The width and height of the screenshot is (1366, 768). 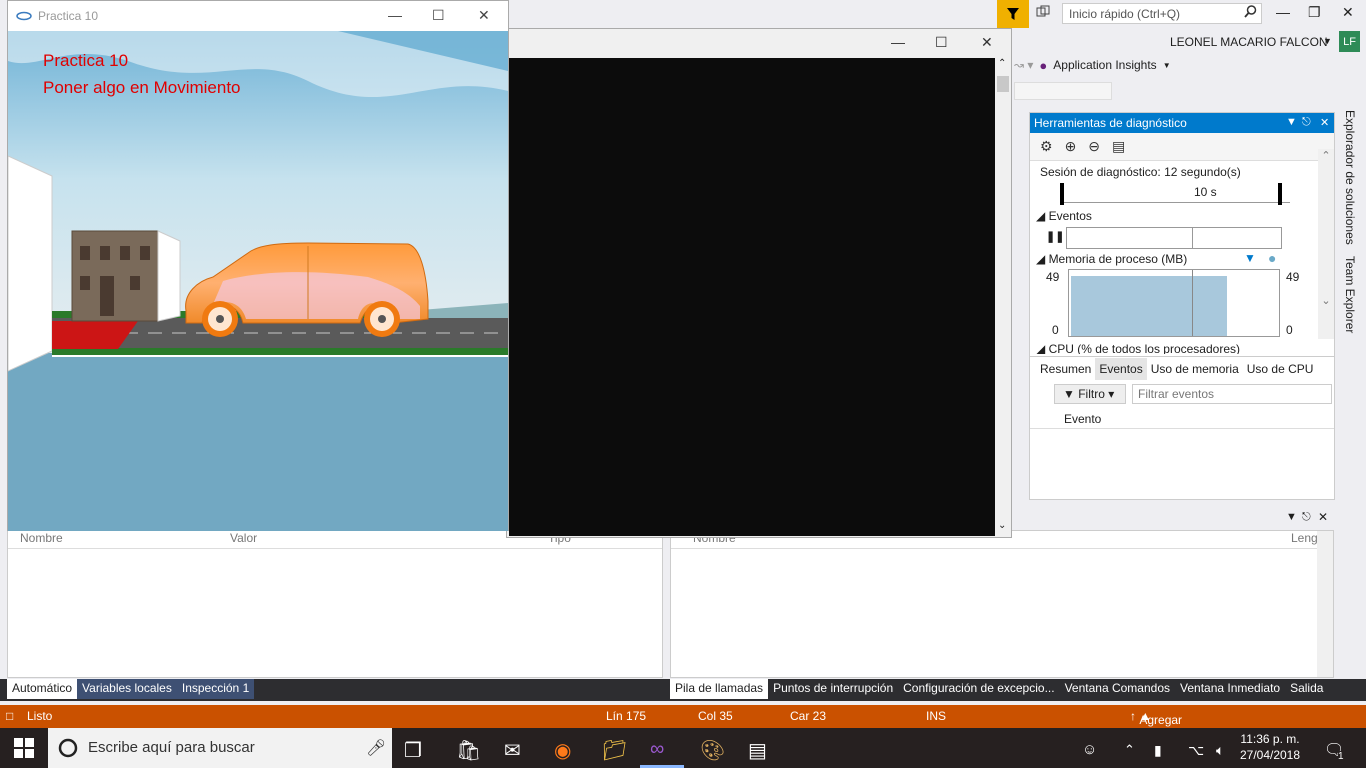 I want to click on events-section-label: Eventos, so click(x=1070, y=216).